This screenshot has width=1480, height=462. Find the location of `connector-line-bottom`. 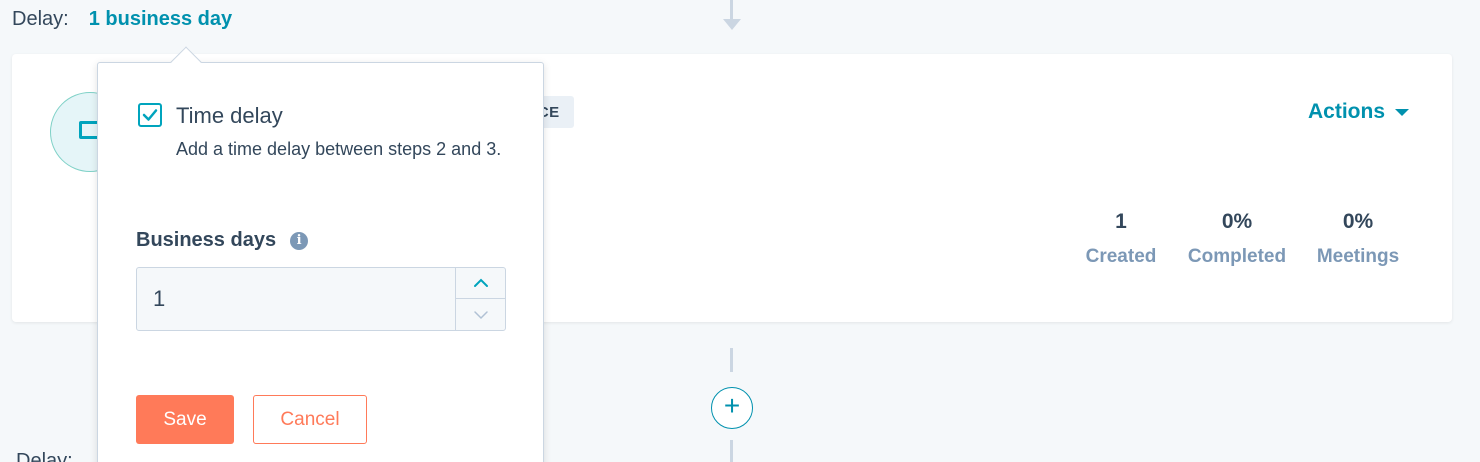

connector-line-bottom is located at coordinates (731, 451).